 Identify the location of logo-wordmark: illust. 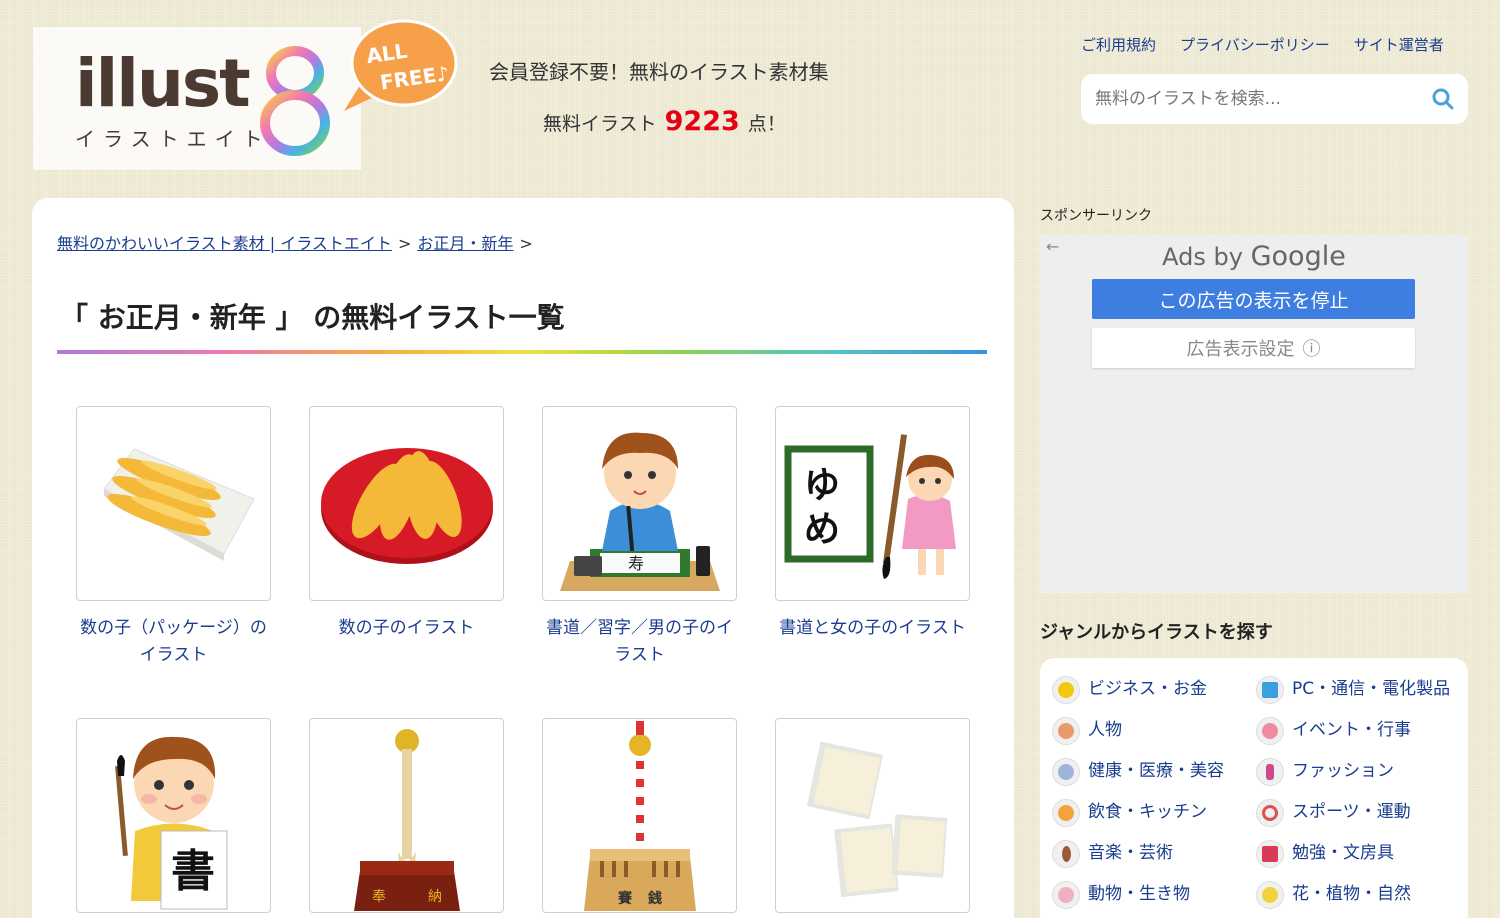
(163, 83).